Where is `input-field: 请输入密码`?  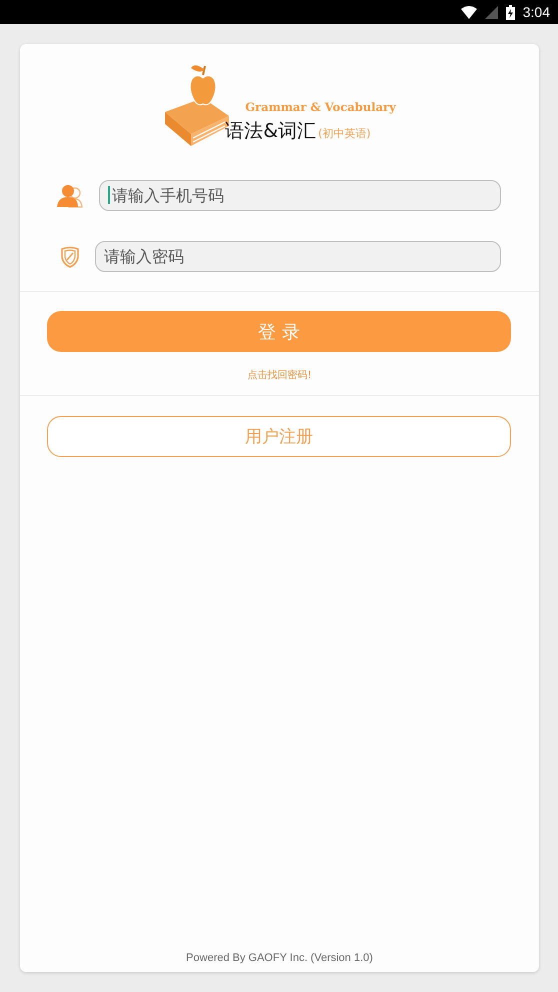
input-field: 请输入密码 is located at coordinates (298, 256).